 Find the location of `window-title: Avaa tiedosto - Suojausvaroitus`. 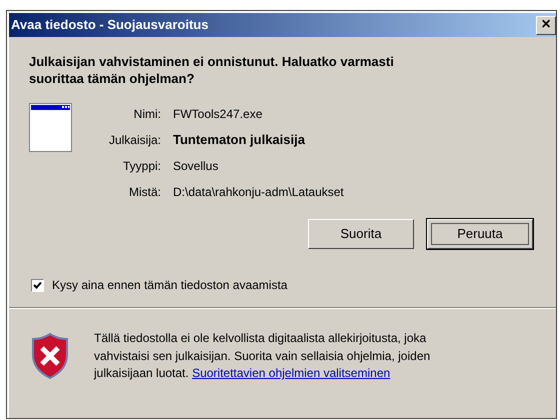

window-title: Avaa tiedosto - Suojausvaroitus is located at coordinates (109, 25).